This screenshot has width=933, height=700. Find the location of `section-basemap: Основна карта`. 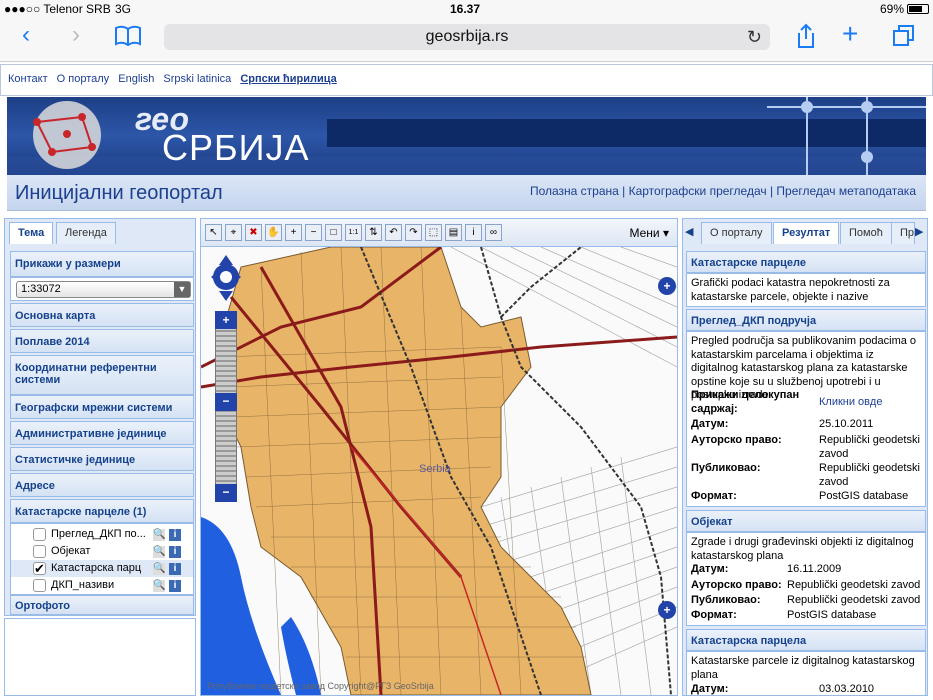

section-basemap: Основна карта is located at coordinates (102, 315).